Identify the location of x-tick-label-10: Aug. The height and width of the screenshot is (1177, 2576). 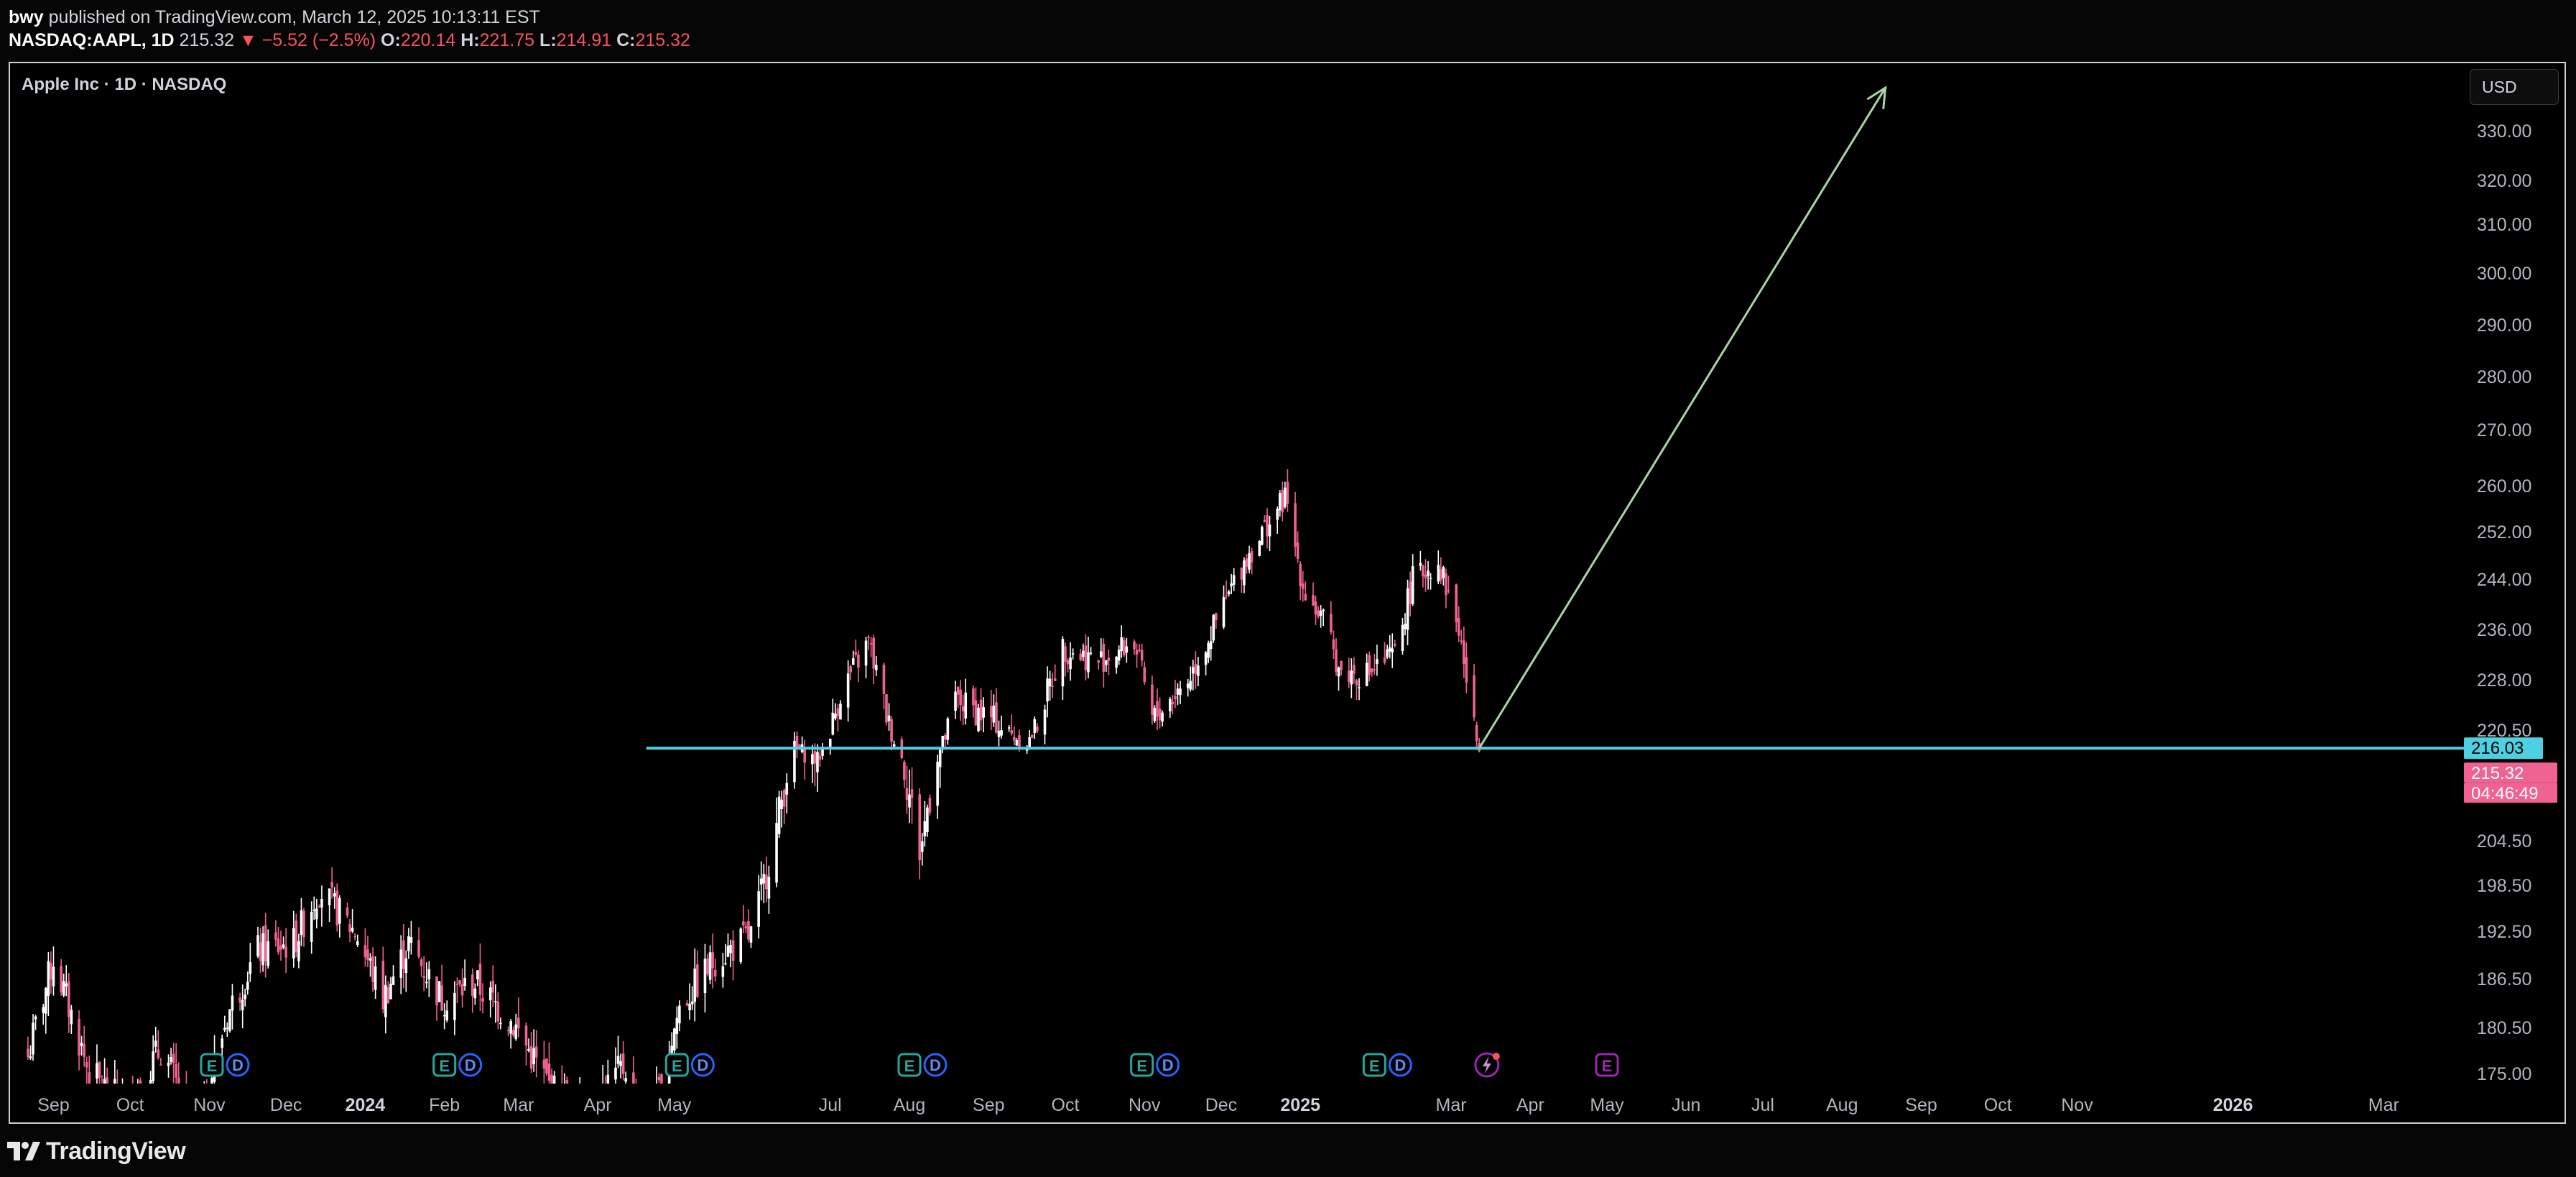
(909, 1105).